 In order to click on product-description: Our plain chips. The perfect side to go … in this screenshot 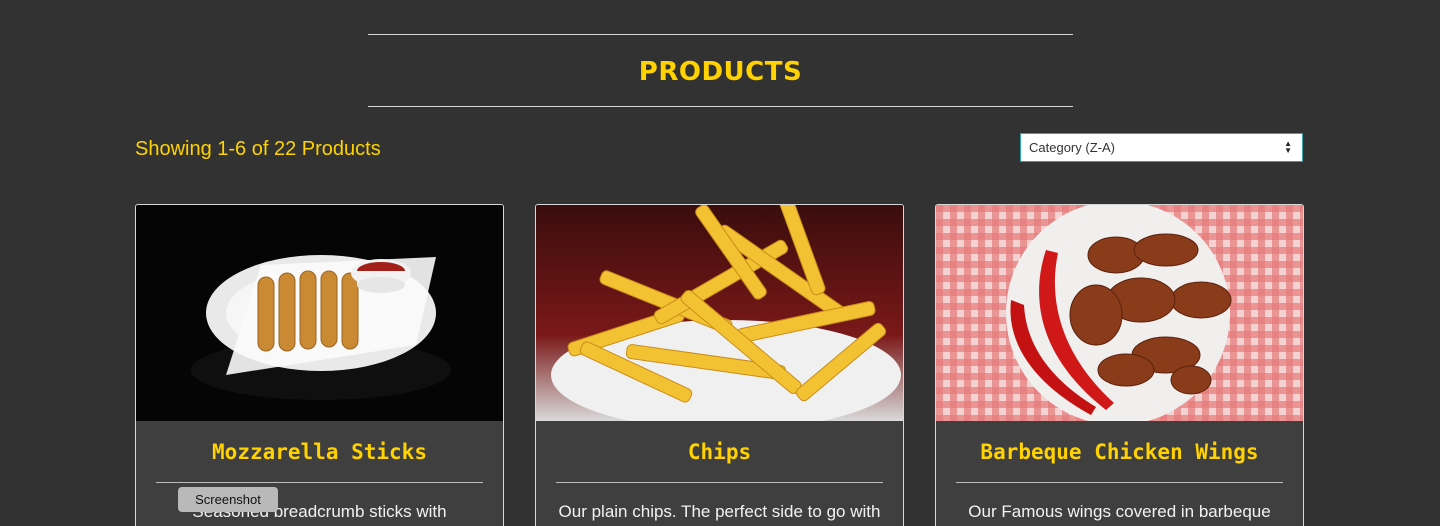, I will do `click(719, 511)`.